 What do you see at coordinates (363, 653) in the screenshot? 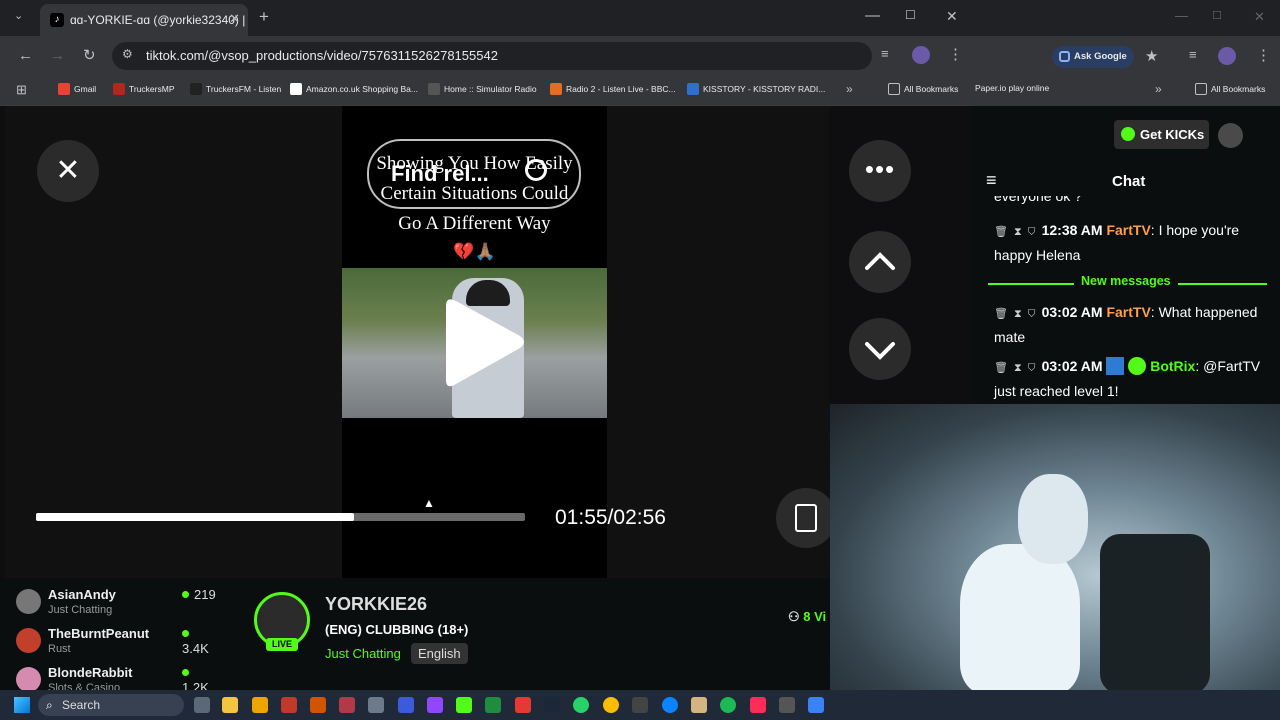
I see `stream-category: Just Chatting` at bounding box center [363, 653].